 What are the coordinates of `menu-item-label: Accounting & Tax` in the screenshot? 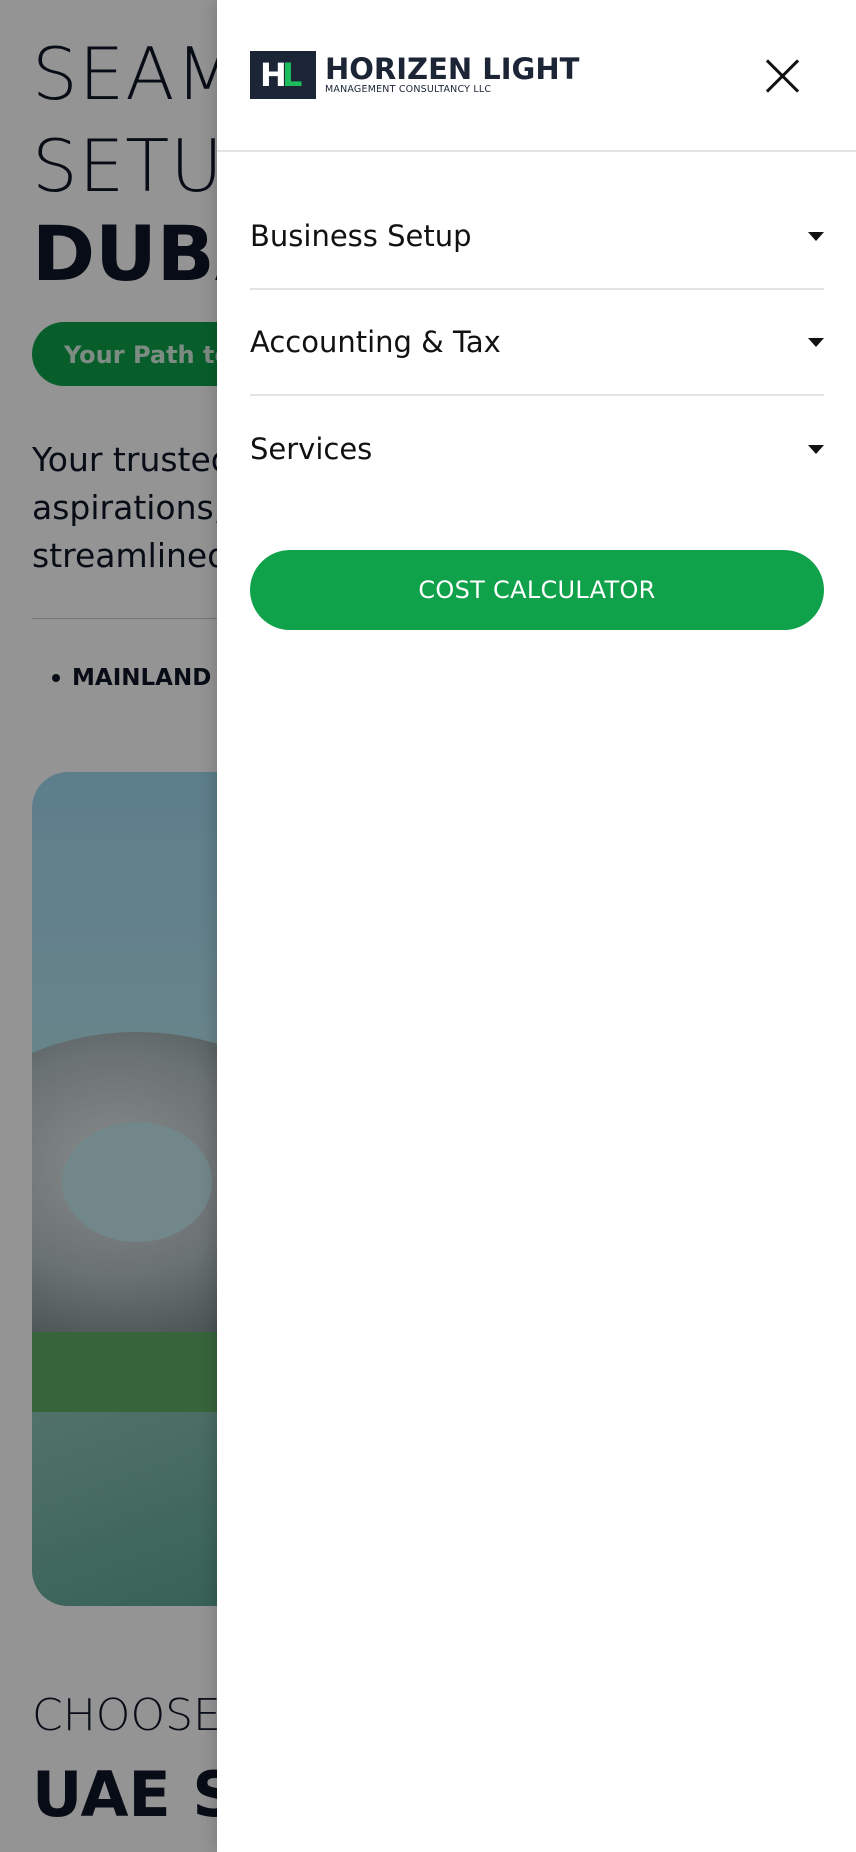 It's located at (375, 342).